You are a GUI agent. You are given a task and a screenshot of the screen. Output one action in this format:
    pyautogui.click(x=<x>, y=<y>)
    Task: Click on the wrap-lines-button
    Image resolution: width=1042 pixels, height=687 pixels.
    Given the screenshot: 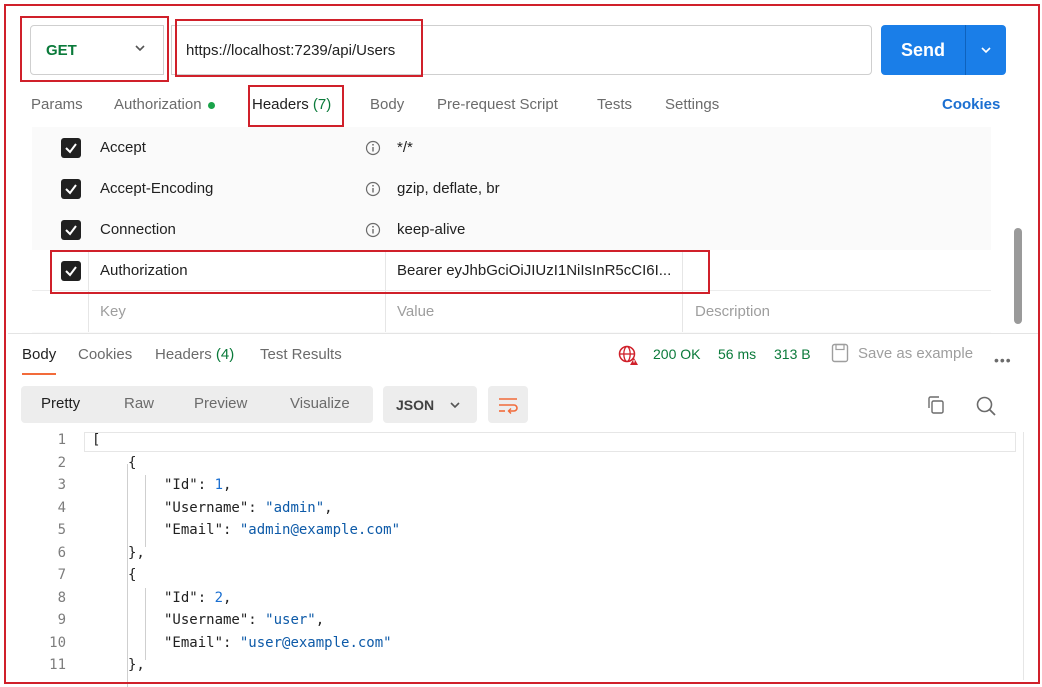 What is the action you would take?
    pyautogui.click(x=508, y=404)
    